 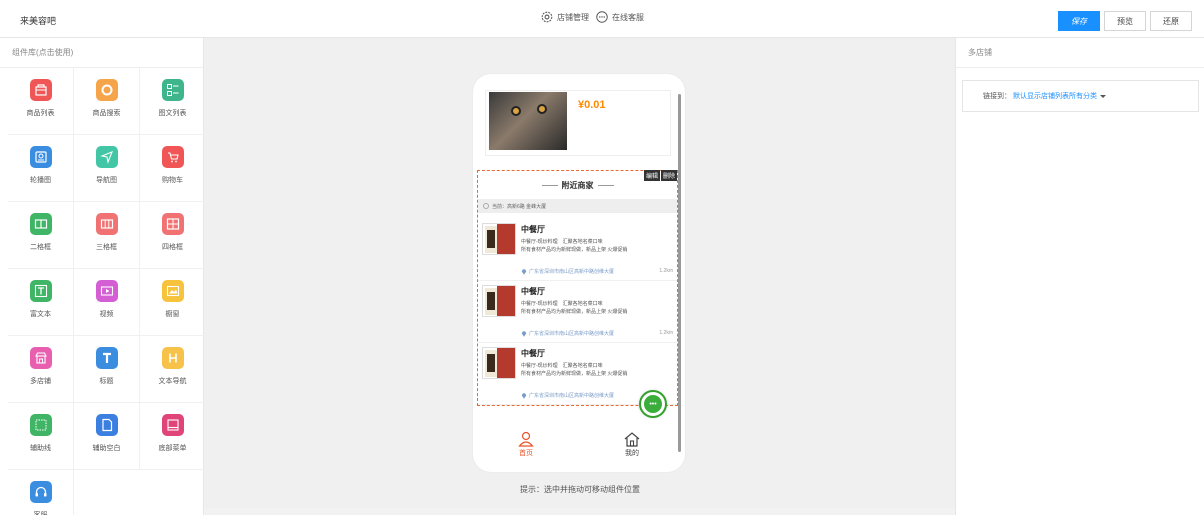 I want to click on component-label: 辅助线, so click(x=40, y=448).